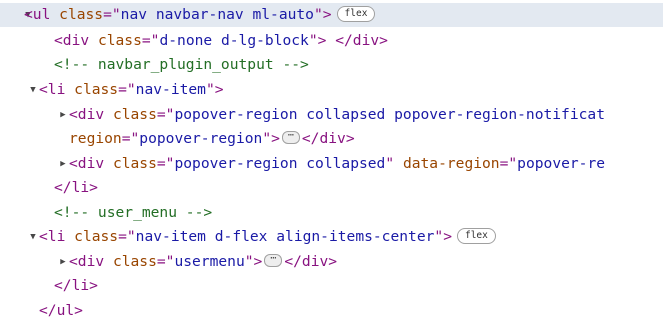 The width and height of the screenshot is (663, 322). What do you see at coordinates (561, 163) in the screenshot?
I see `attr-value: popover-re` at bounding box center [561, 163].